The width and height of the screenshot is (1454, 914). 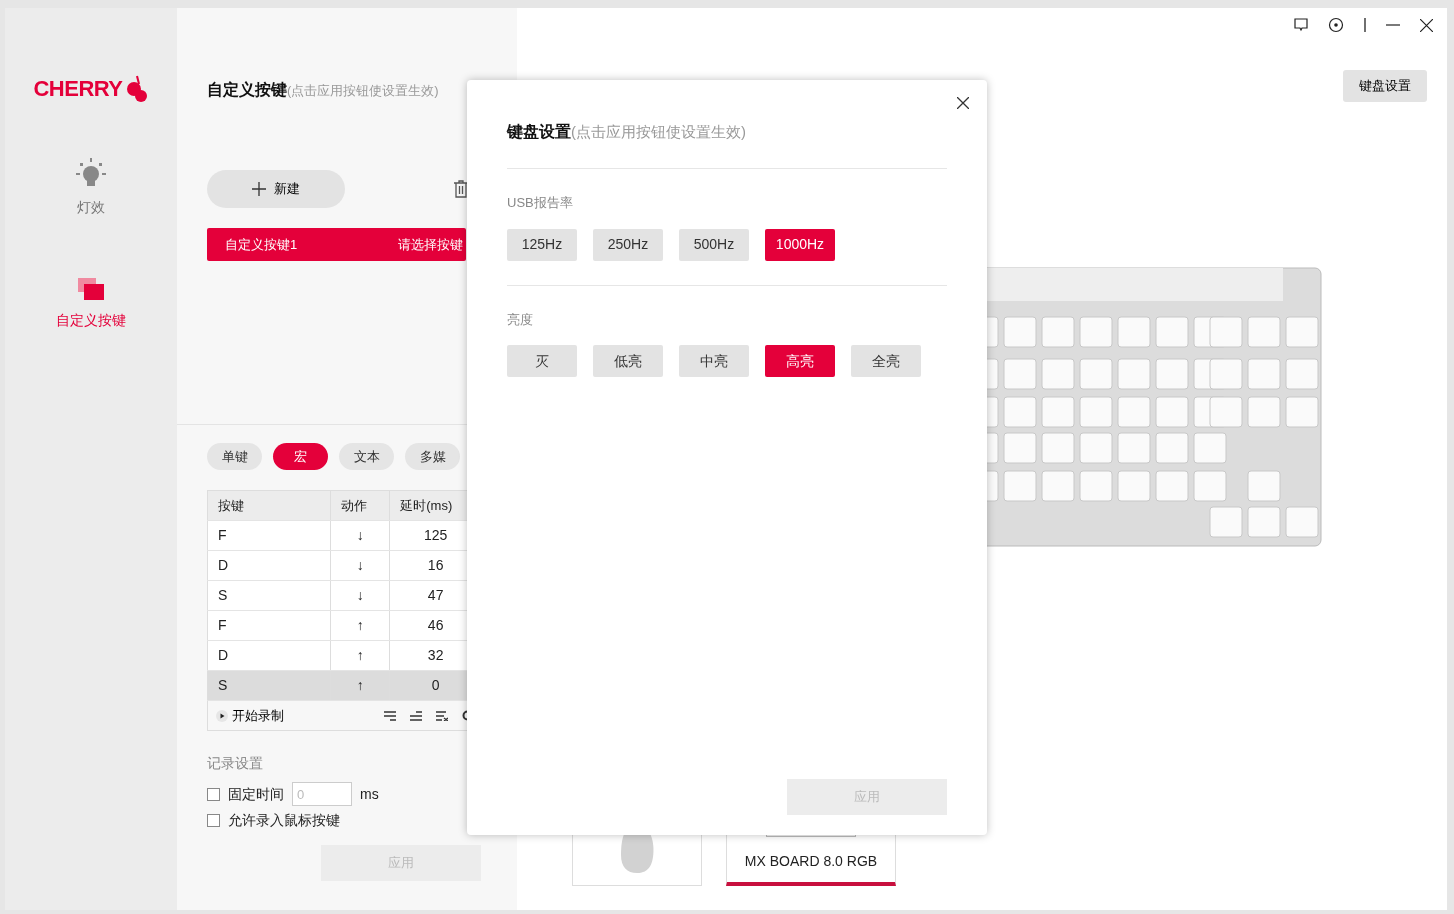 What do you see at coordinates (360, 505) in the screenshot?
I see `column-header: 动作` at bounding box center [360, 505].